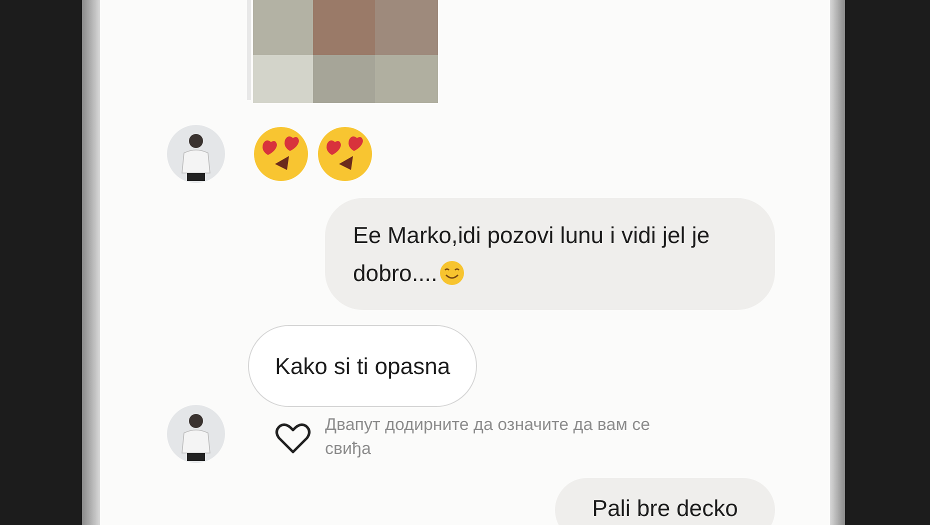 The image size is (930, 525). What do you see at coordinates (665, 508) in the screenshot?
I see `message-text: Pali bre decko` at bounding box center [665, 508].